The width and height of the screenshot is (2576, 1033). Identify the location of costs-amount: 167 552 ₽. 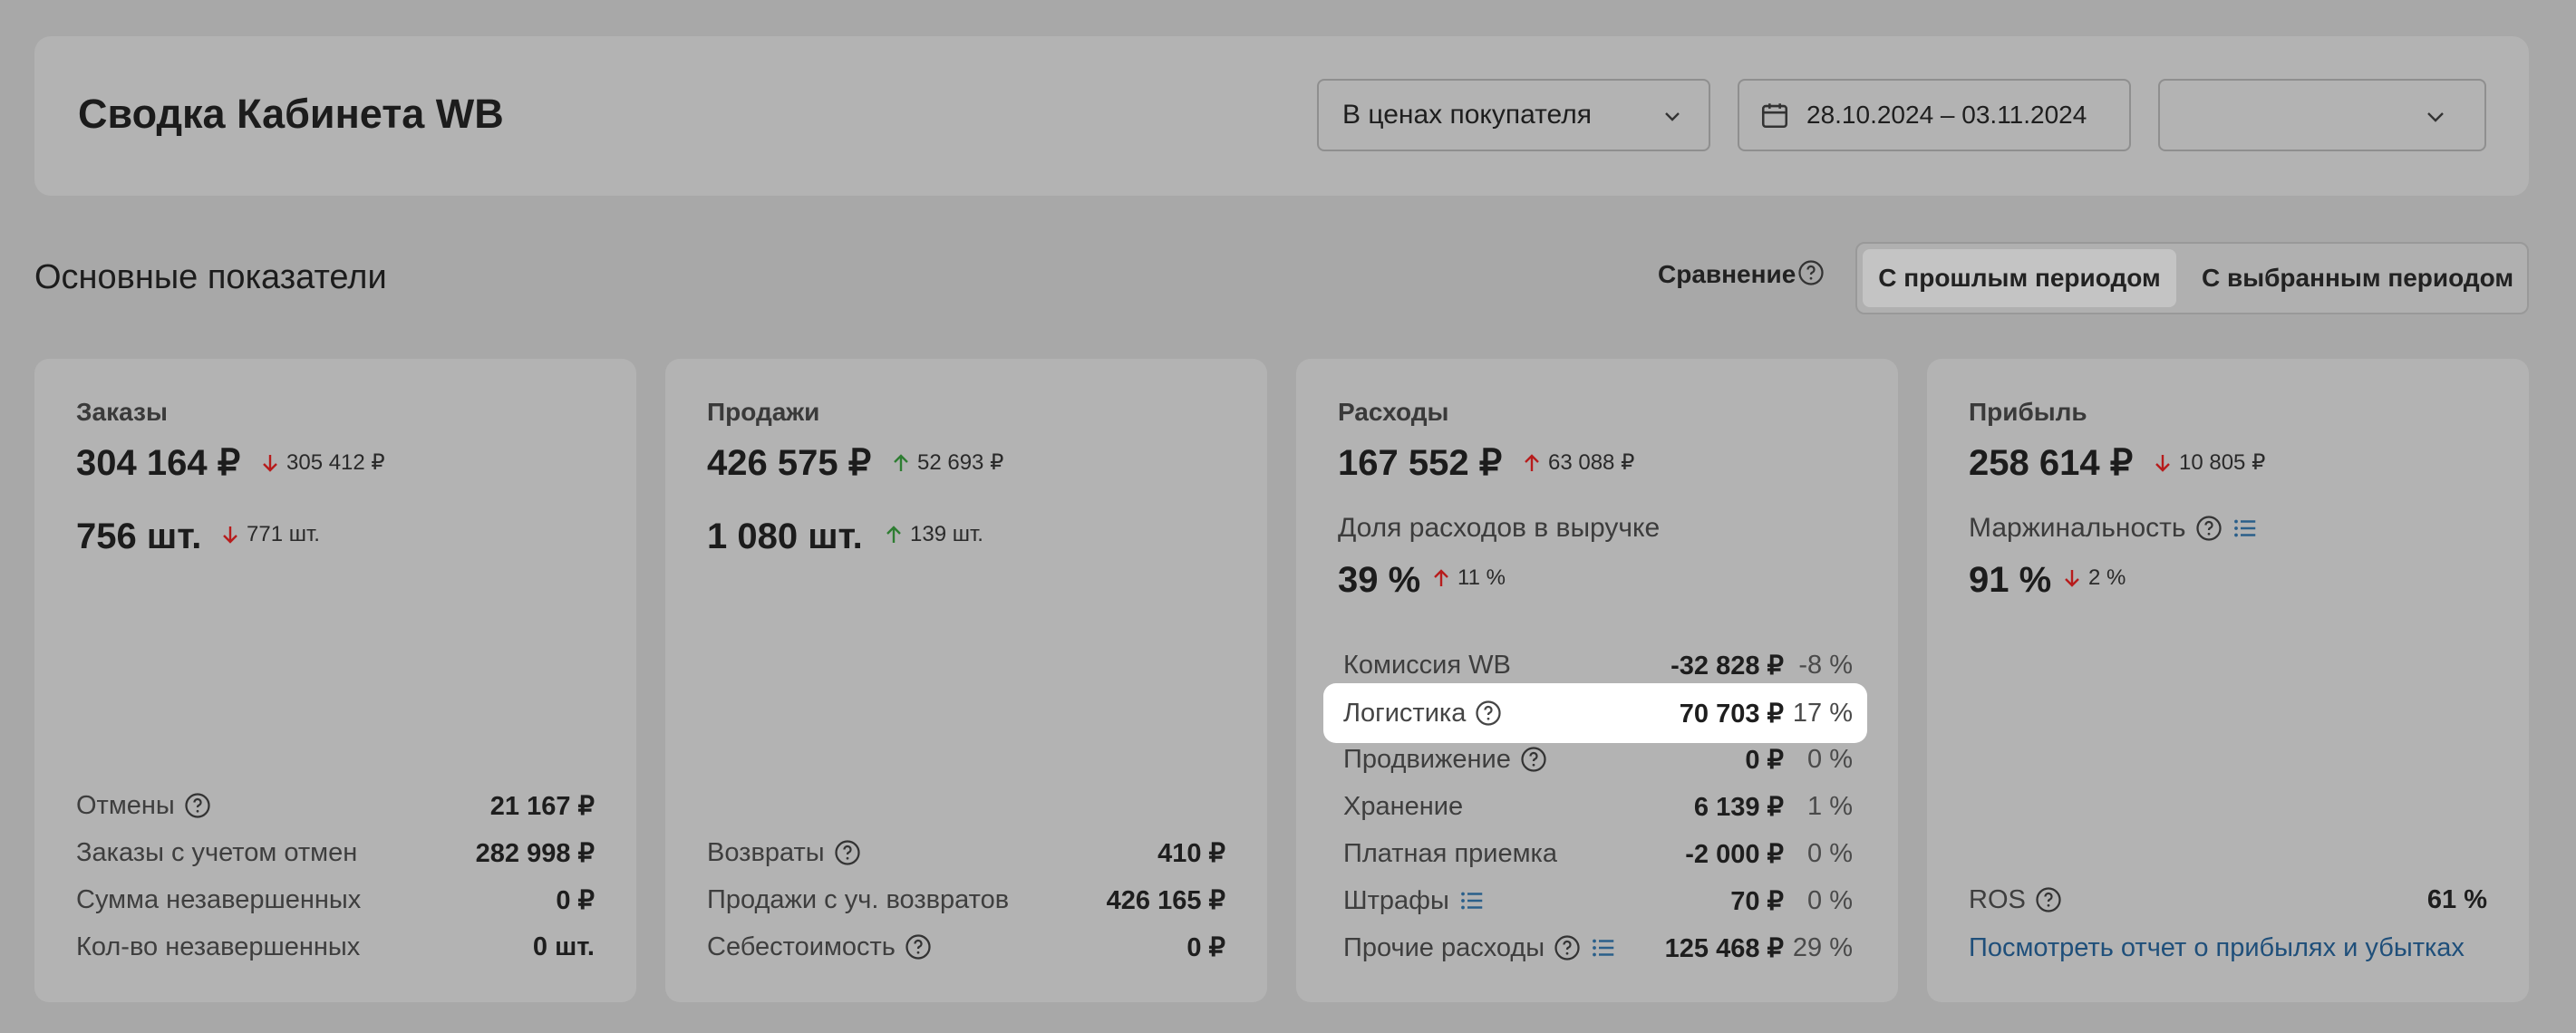
(1420, 463).